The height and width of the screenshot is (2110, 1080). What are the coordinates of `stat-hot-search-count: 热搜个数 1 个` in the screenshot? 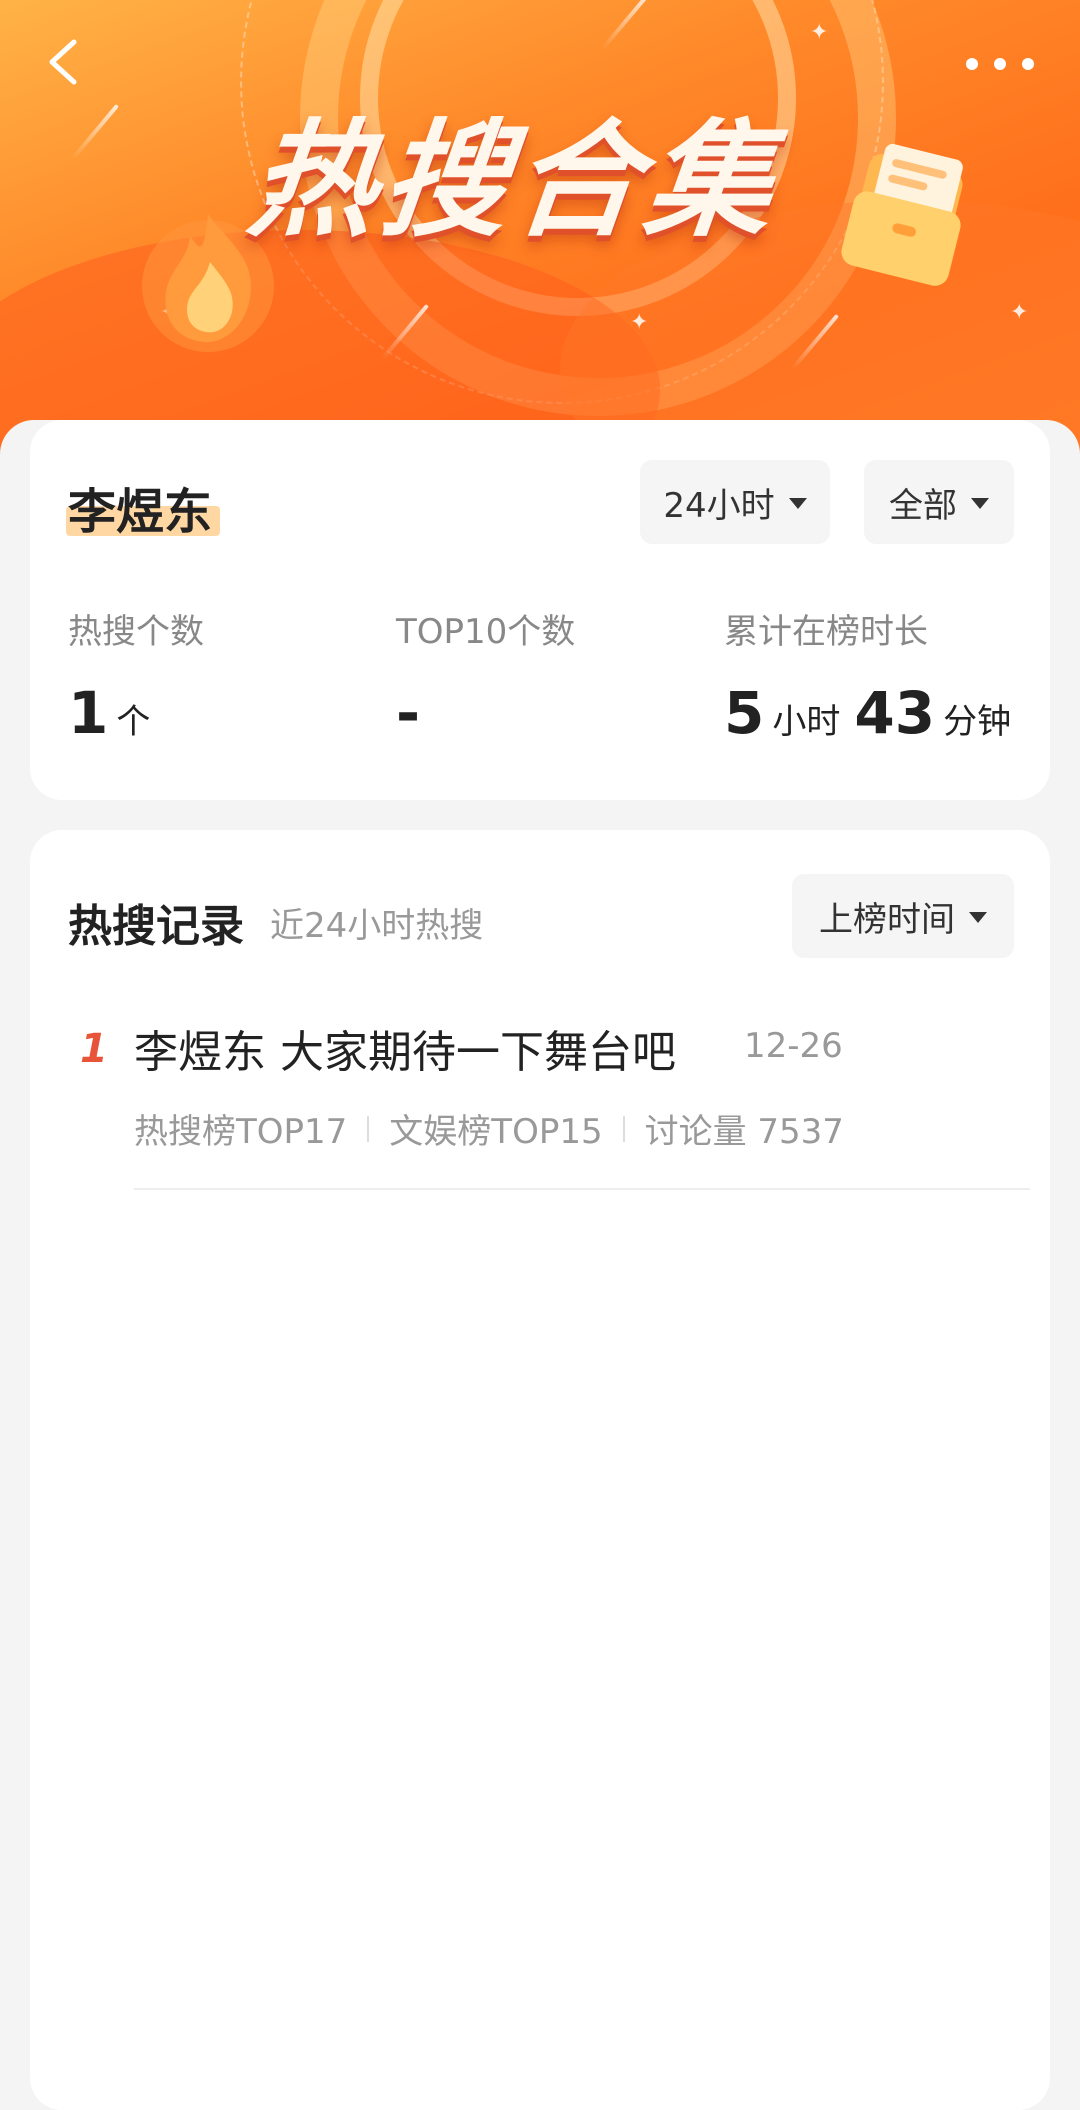 It's located at (136, 675).